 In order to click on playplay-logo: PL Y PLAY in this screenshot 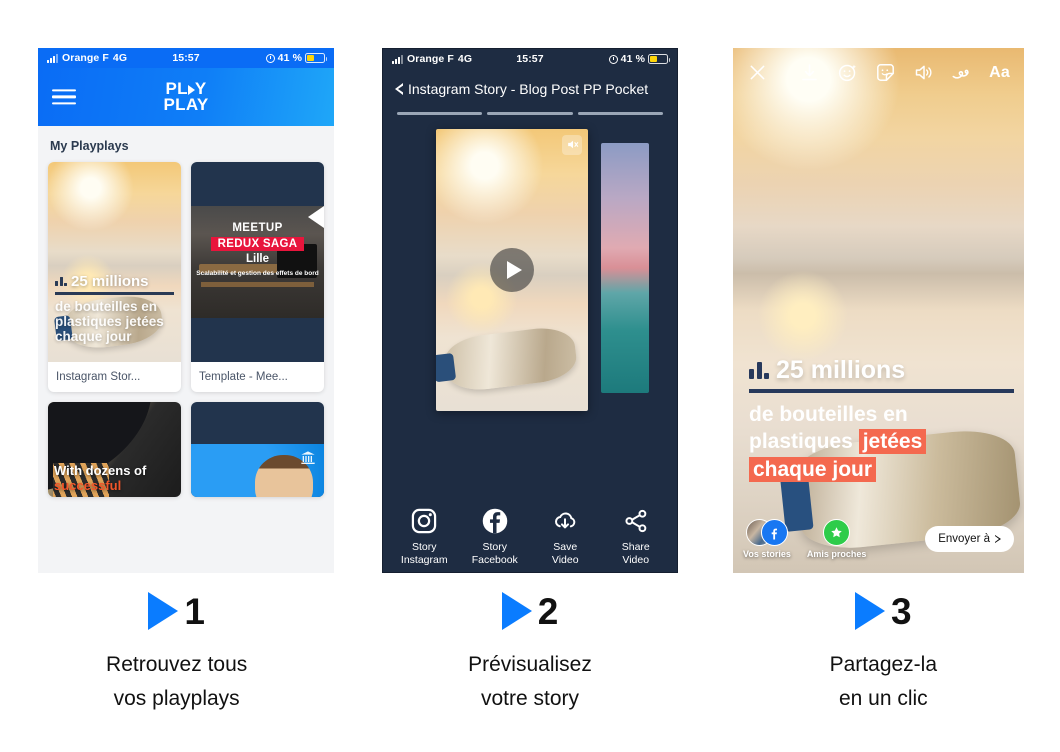, I will do `click(186, 97)`.